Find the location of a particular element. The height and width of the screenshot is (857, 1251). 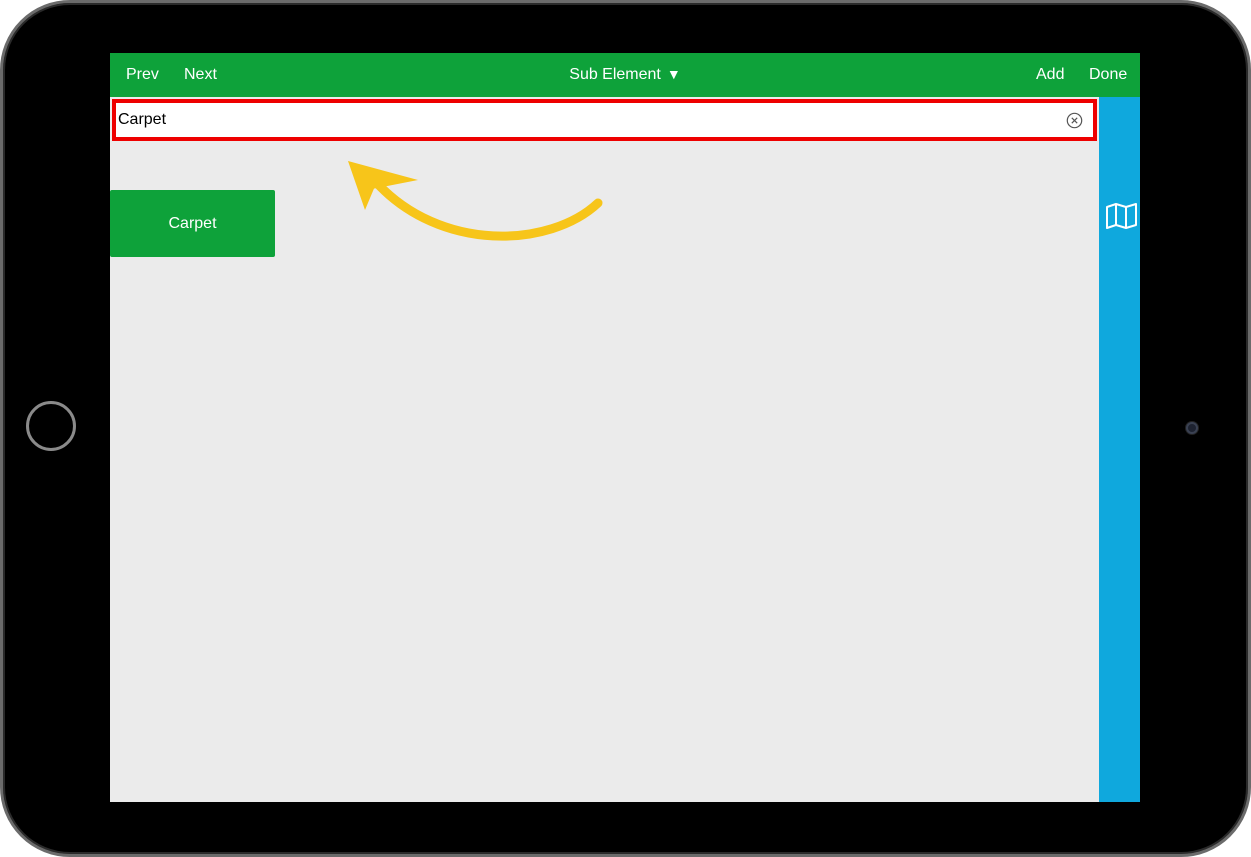

home-button is located at coordinates (51, 426).